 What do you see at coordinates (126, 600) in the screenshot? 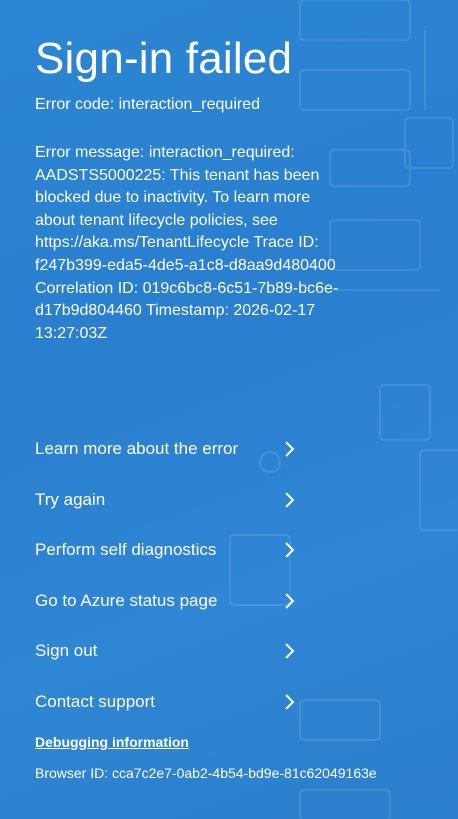
I see `action-label: Go to Azure status page` at bounding box center [126, 600].